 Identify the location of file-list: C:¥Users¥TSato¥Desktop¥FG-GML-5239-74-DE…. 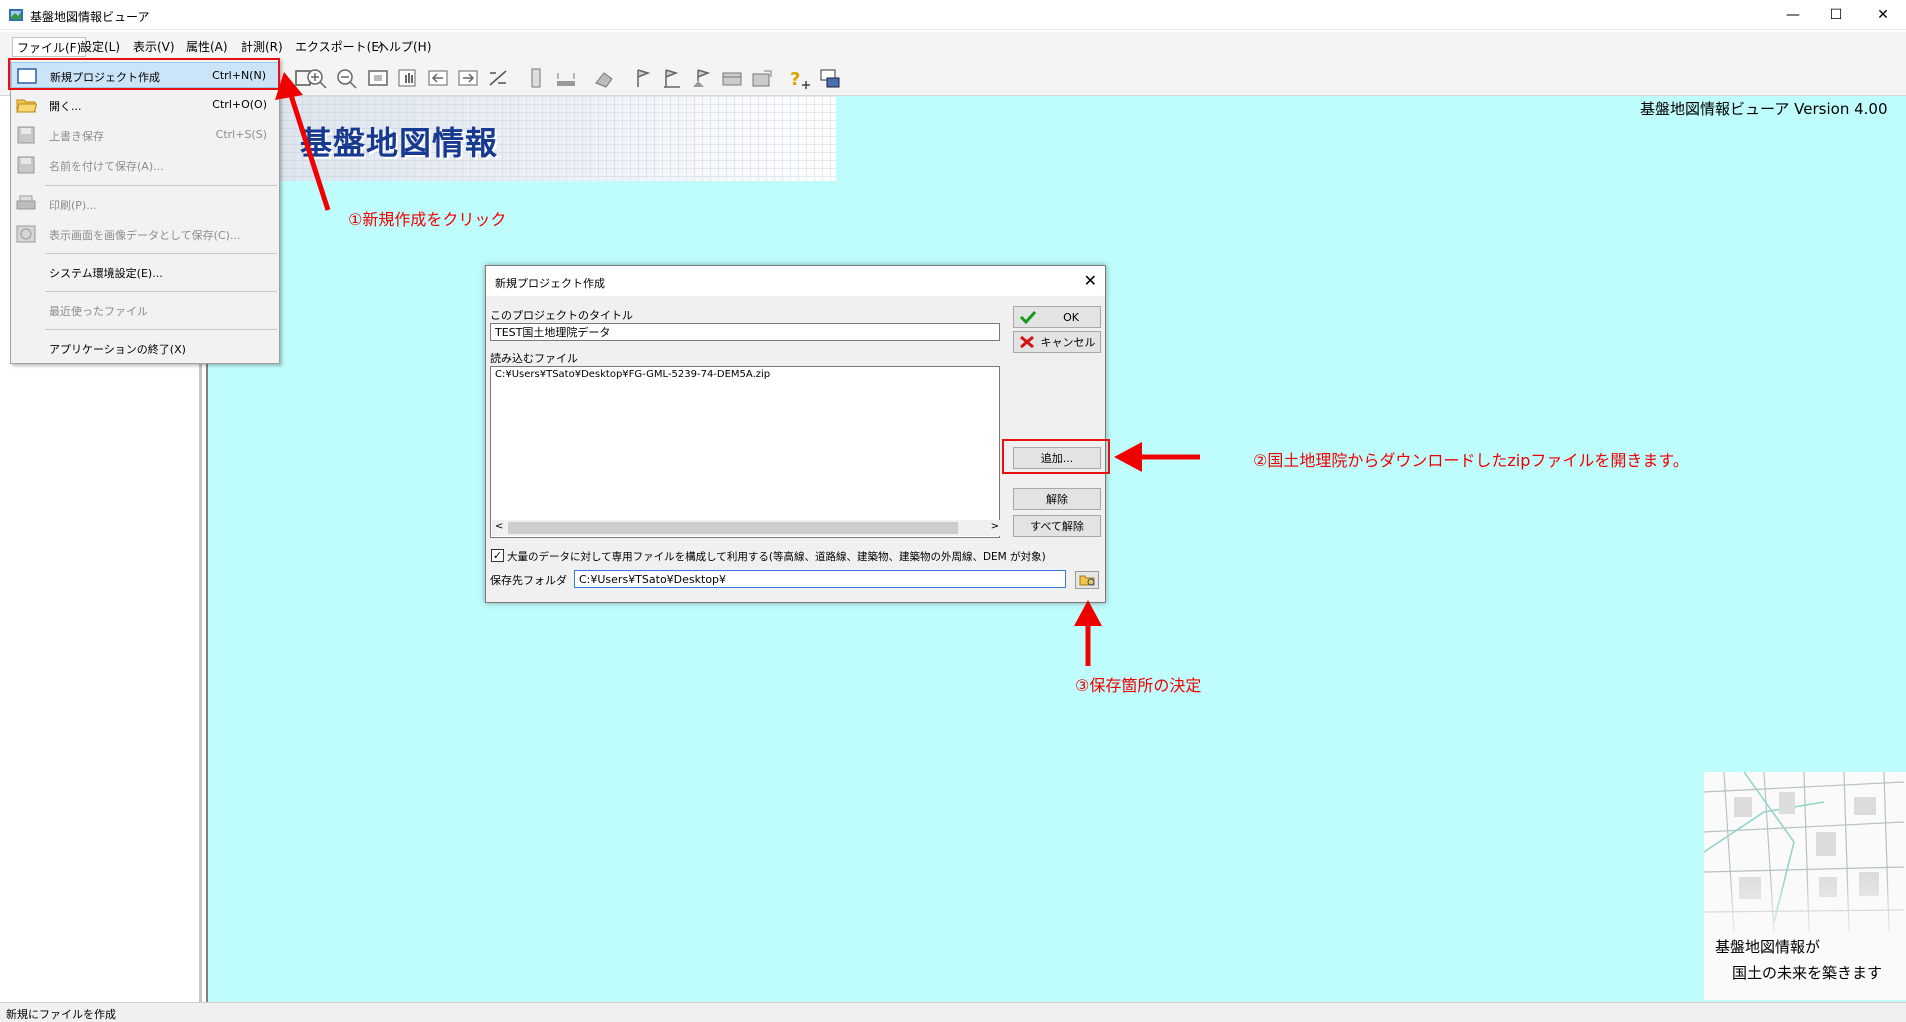
(746, 452).